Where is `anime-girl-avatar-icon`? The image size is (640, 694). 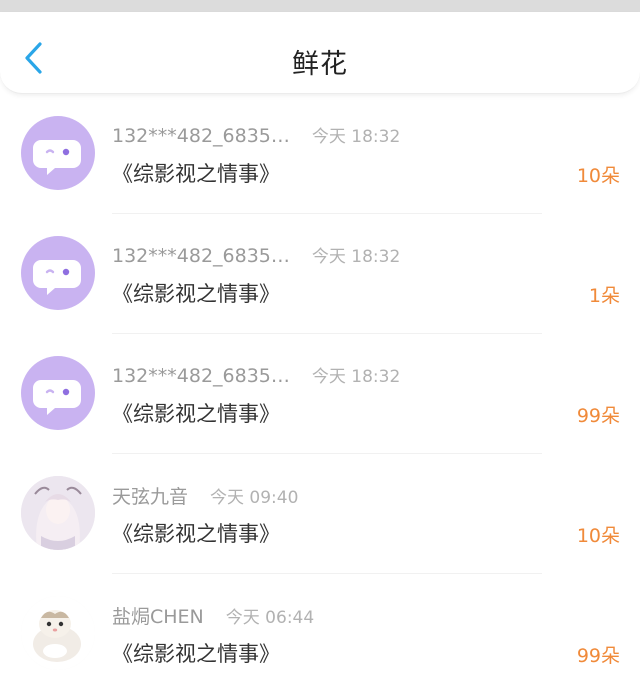
anime-girl-avatar-icon is located at coordinates (58, 513).